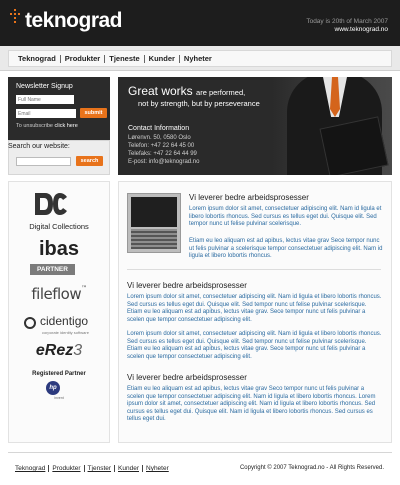  Describe the element at coordinates (59, 398) in the screenshot. I see `hp-tagline: invent` at that location.